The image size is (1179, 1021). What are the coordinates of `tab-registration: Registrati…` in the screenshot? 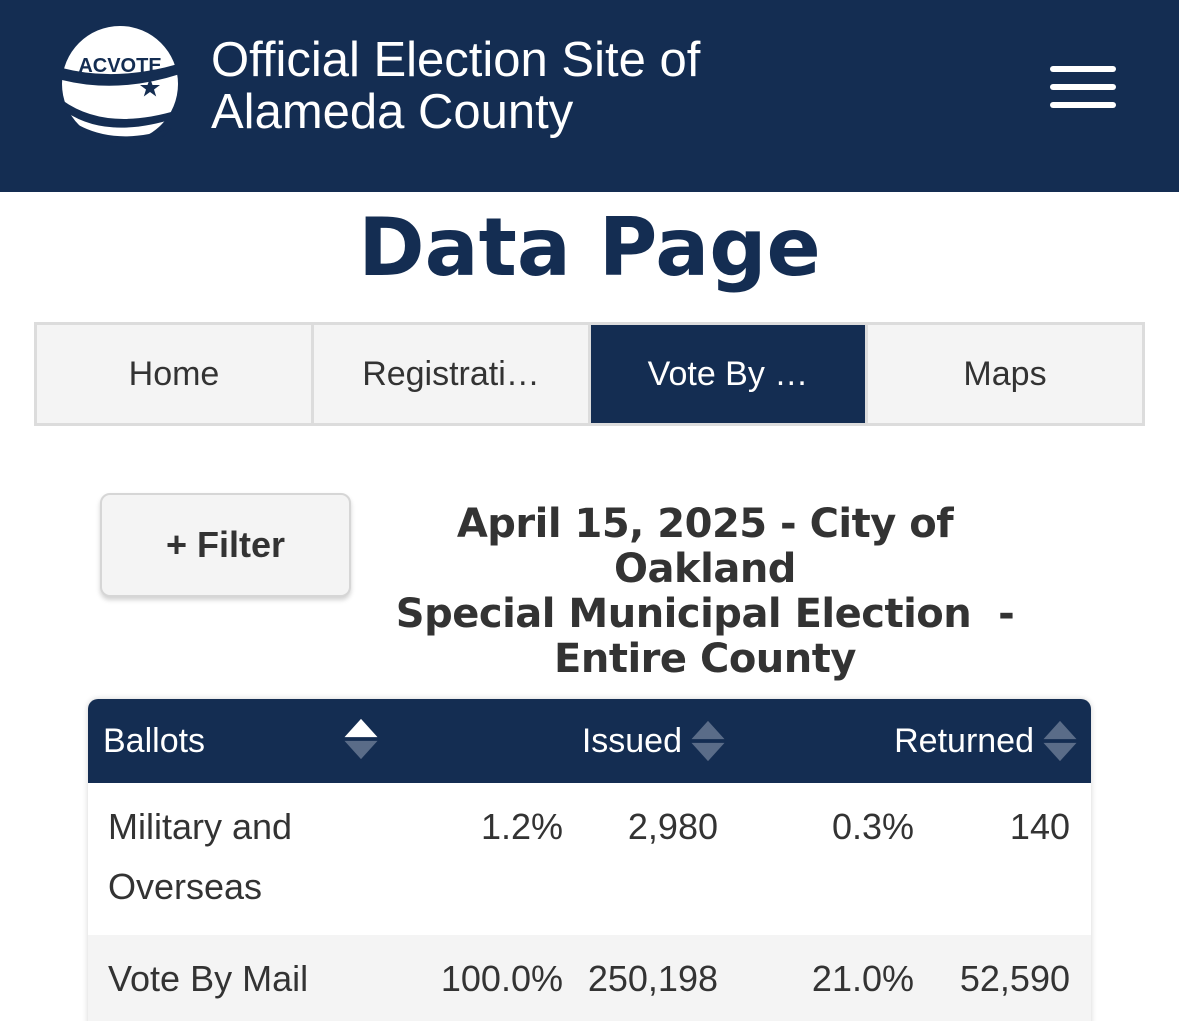 It's located at (452, 374).